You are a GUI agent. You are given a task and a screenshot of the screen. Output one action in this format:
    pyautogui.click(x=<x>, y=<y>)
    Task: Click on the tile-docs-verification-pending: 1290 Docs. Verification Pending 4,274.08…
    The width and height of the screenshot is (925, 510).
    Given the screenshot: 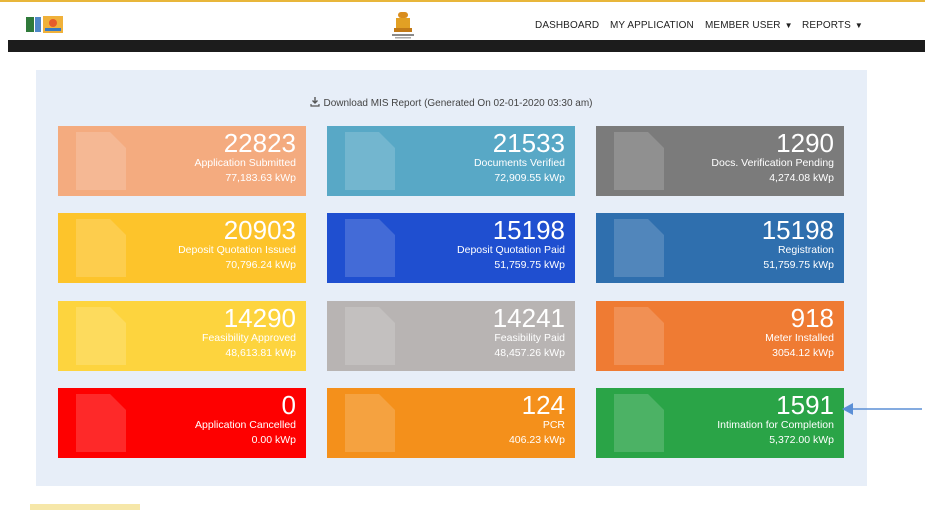 What is the action you would take?
    pyautogui.click(x=720, y=161)
    